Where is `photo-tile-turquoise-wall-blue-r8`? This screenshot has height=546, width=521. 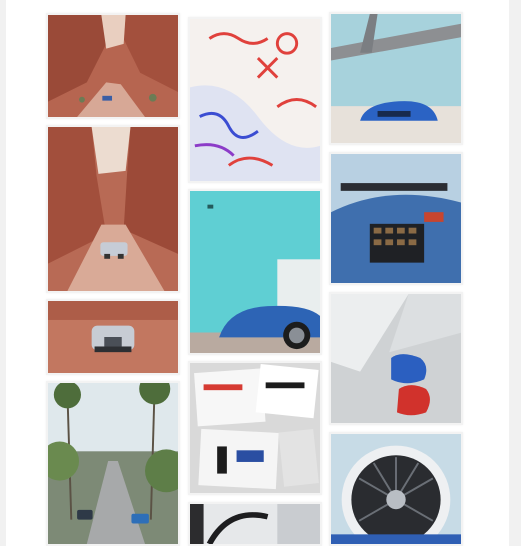 photo-tile-turquoise-wall-blue-r8 is located at coordinates (255, 272).